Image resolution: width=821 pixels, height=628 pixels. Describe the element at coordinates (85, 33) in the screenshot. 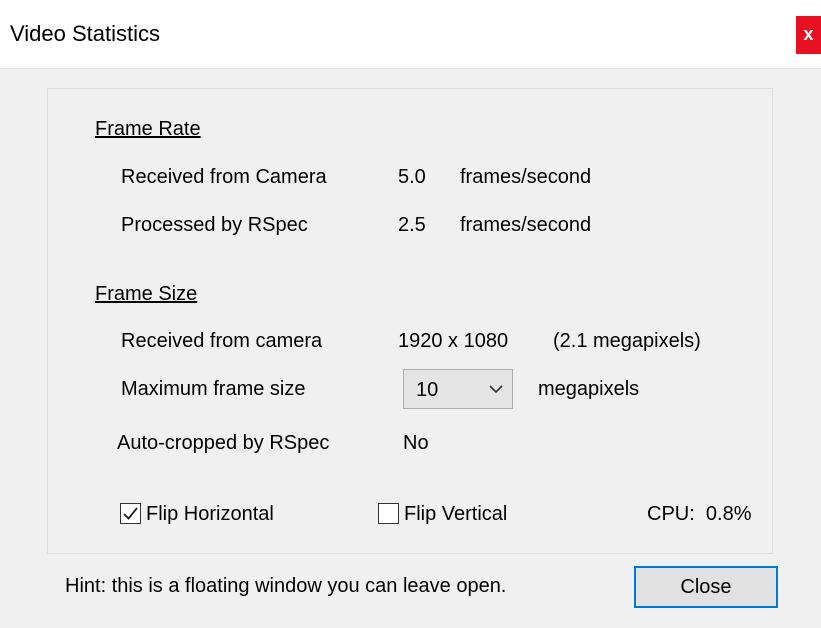

I see `window-title: Video Statistics` at that location.